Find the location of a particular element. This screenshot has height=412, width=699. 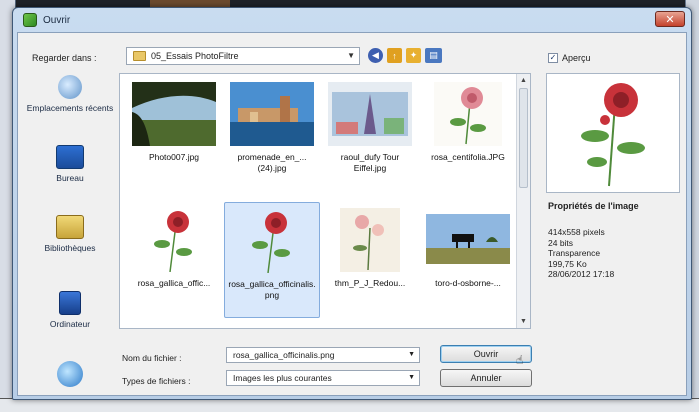

place-desktop: Bureau is located at coordinates (70, 164).